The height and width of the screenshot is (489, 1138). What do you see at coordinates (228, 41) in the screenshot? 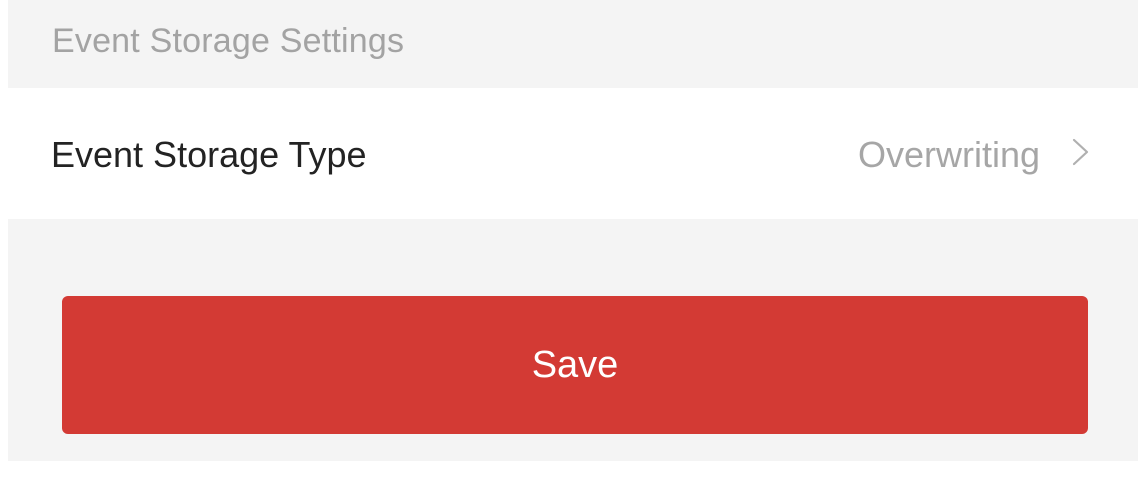
I see `section-title: Event Storage Settings` at bounding box center [228, 41].